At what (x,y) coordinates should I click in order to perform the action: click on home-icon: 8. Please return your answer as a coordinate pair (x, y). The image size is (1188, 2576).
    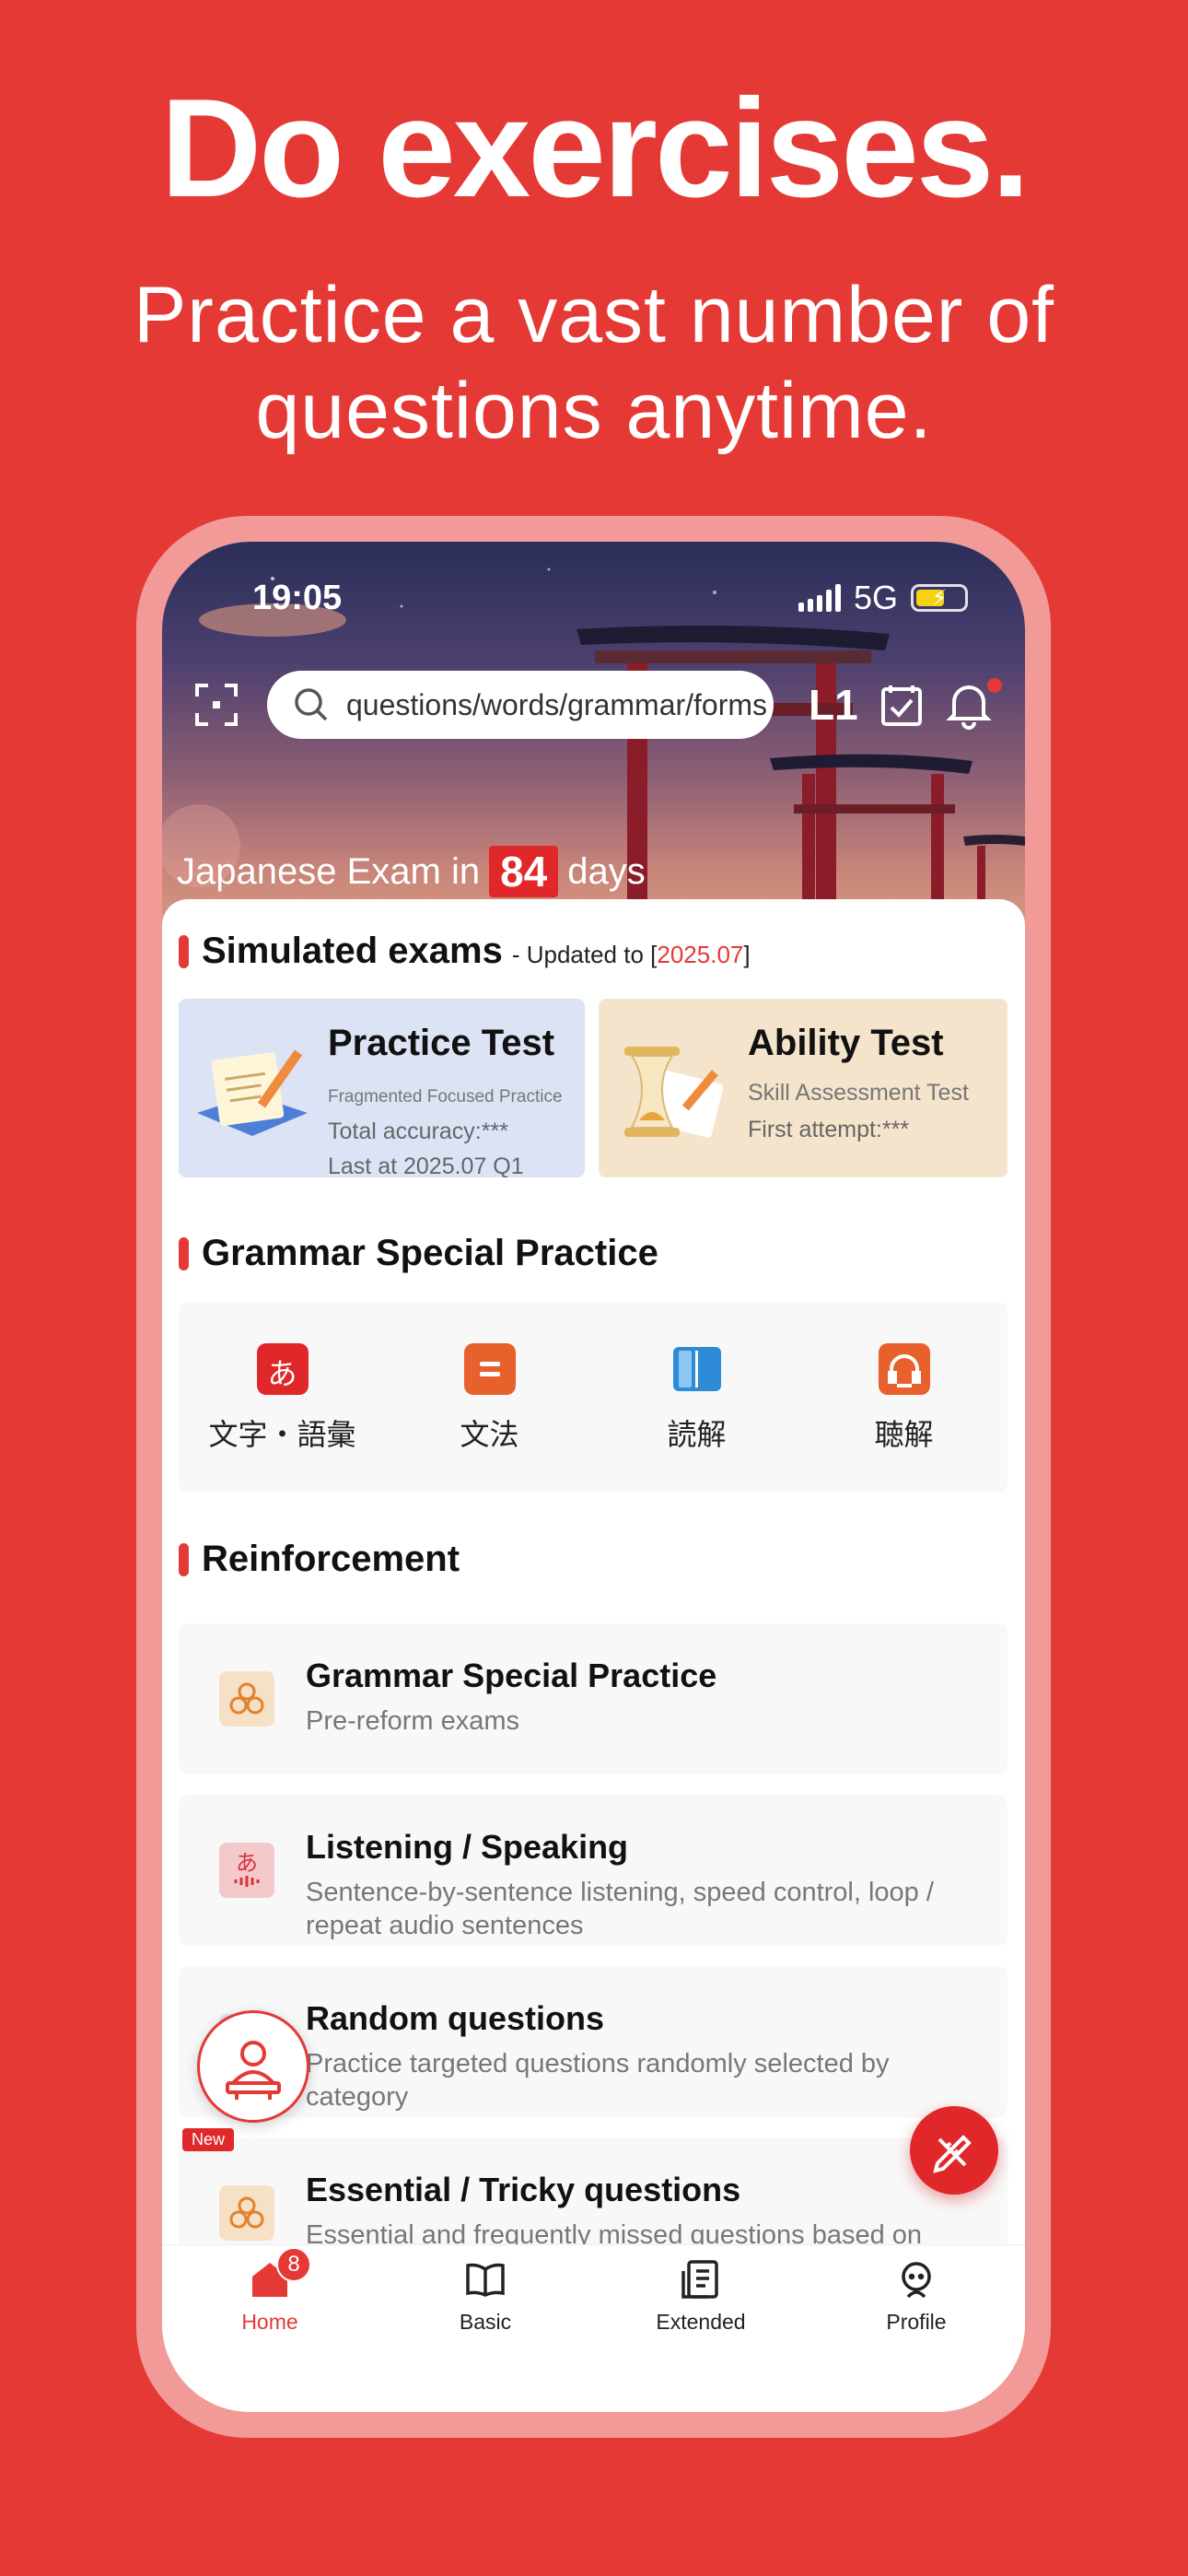
    Looking at the image, I should click on (280, 2274).